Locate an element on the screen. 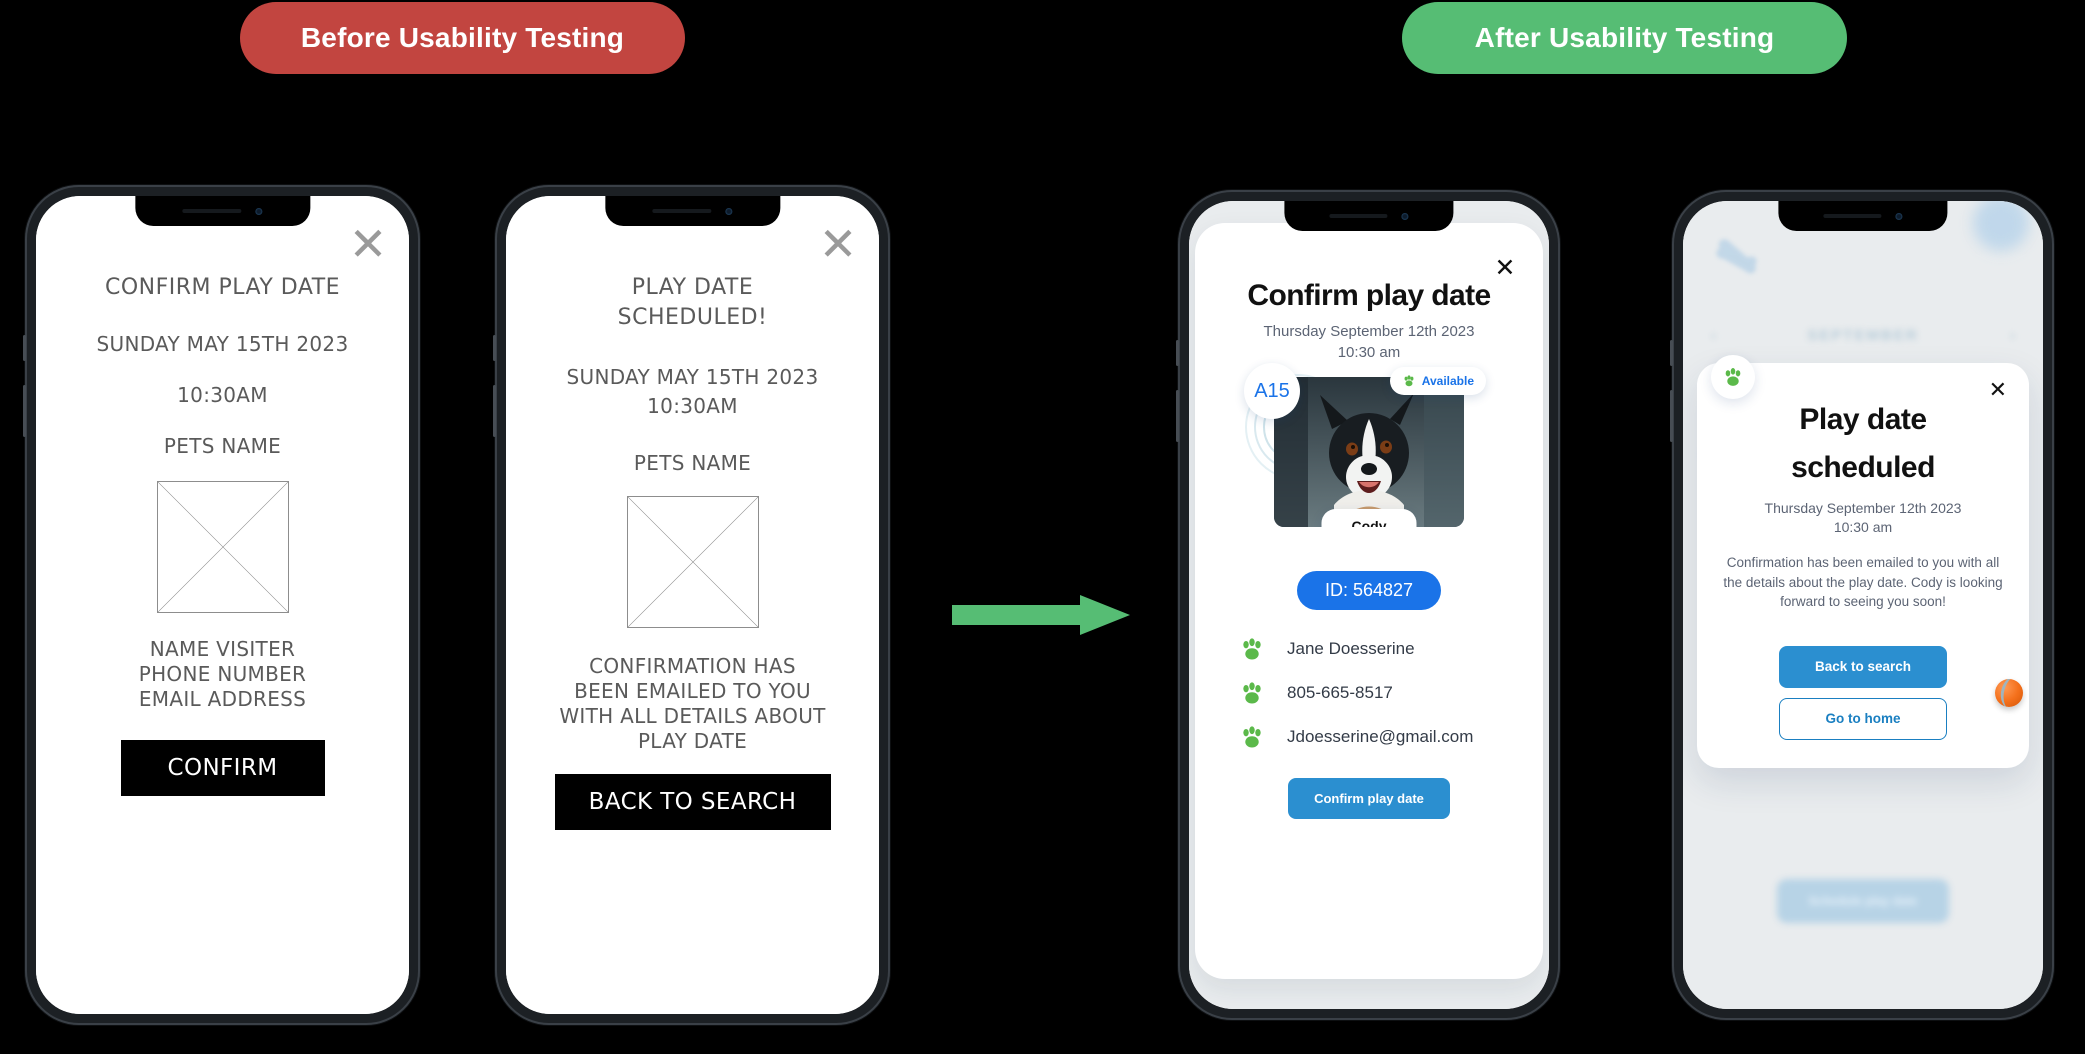 This screenshot has width=2085, height=1054. pet-photo-block: Cody A15 Available is located at coordinates (1365, 445).